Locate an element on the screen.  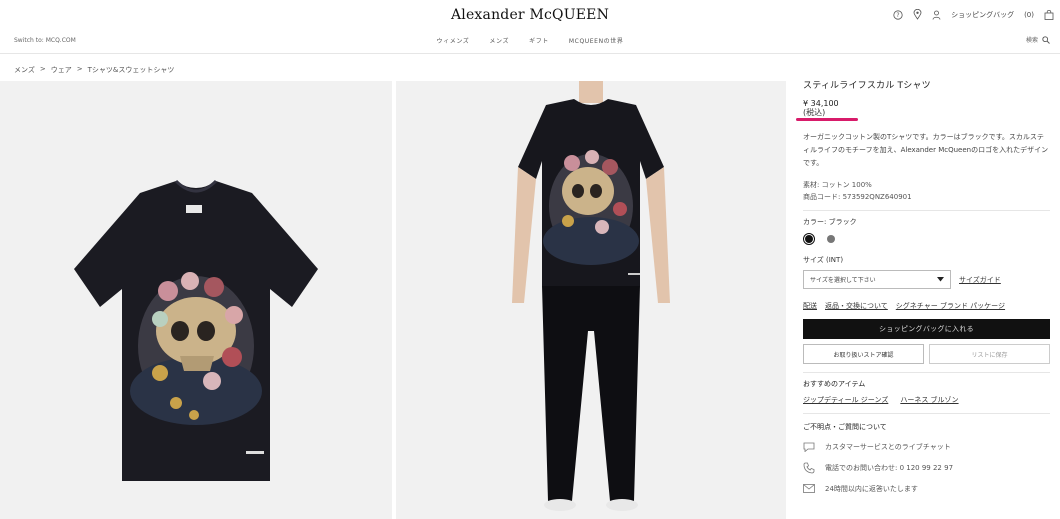
help-title: ご不明点・ご質問について is located at coordinates (845, 427).